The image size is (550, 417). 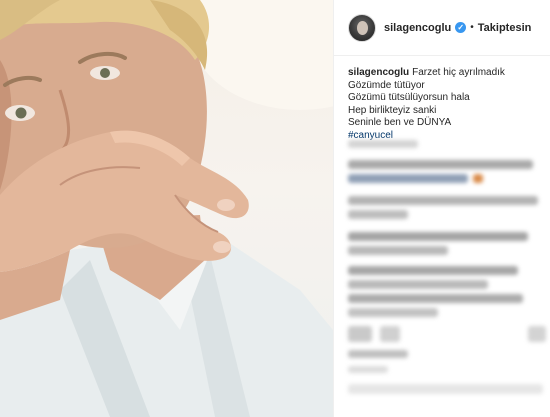 I want to click on verified-badge-icon: ✓, so click(x=461, y=27).